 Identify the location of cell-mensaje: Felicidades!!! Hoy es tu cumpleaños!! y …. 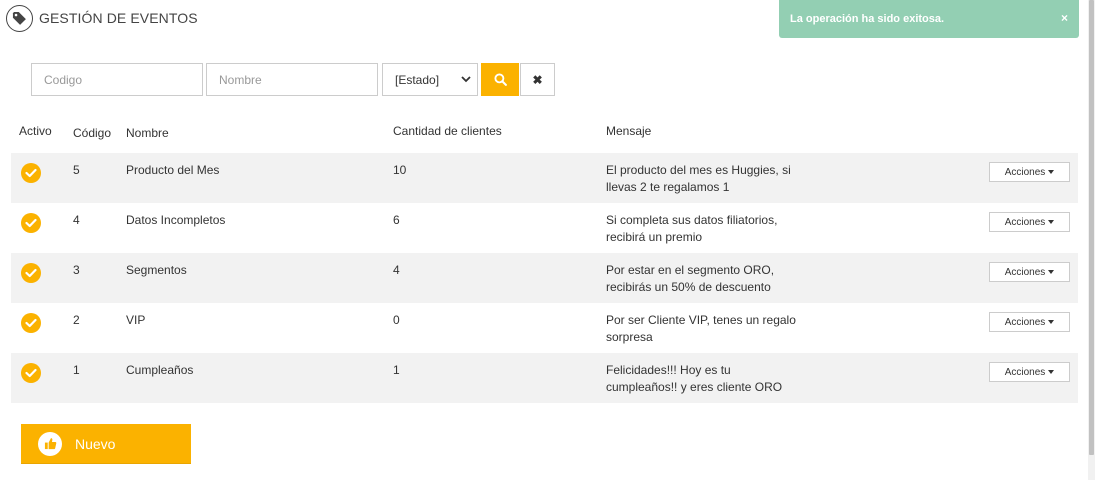
(694, 379).